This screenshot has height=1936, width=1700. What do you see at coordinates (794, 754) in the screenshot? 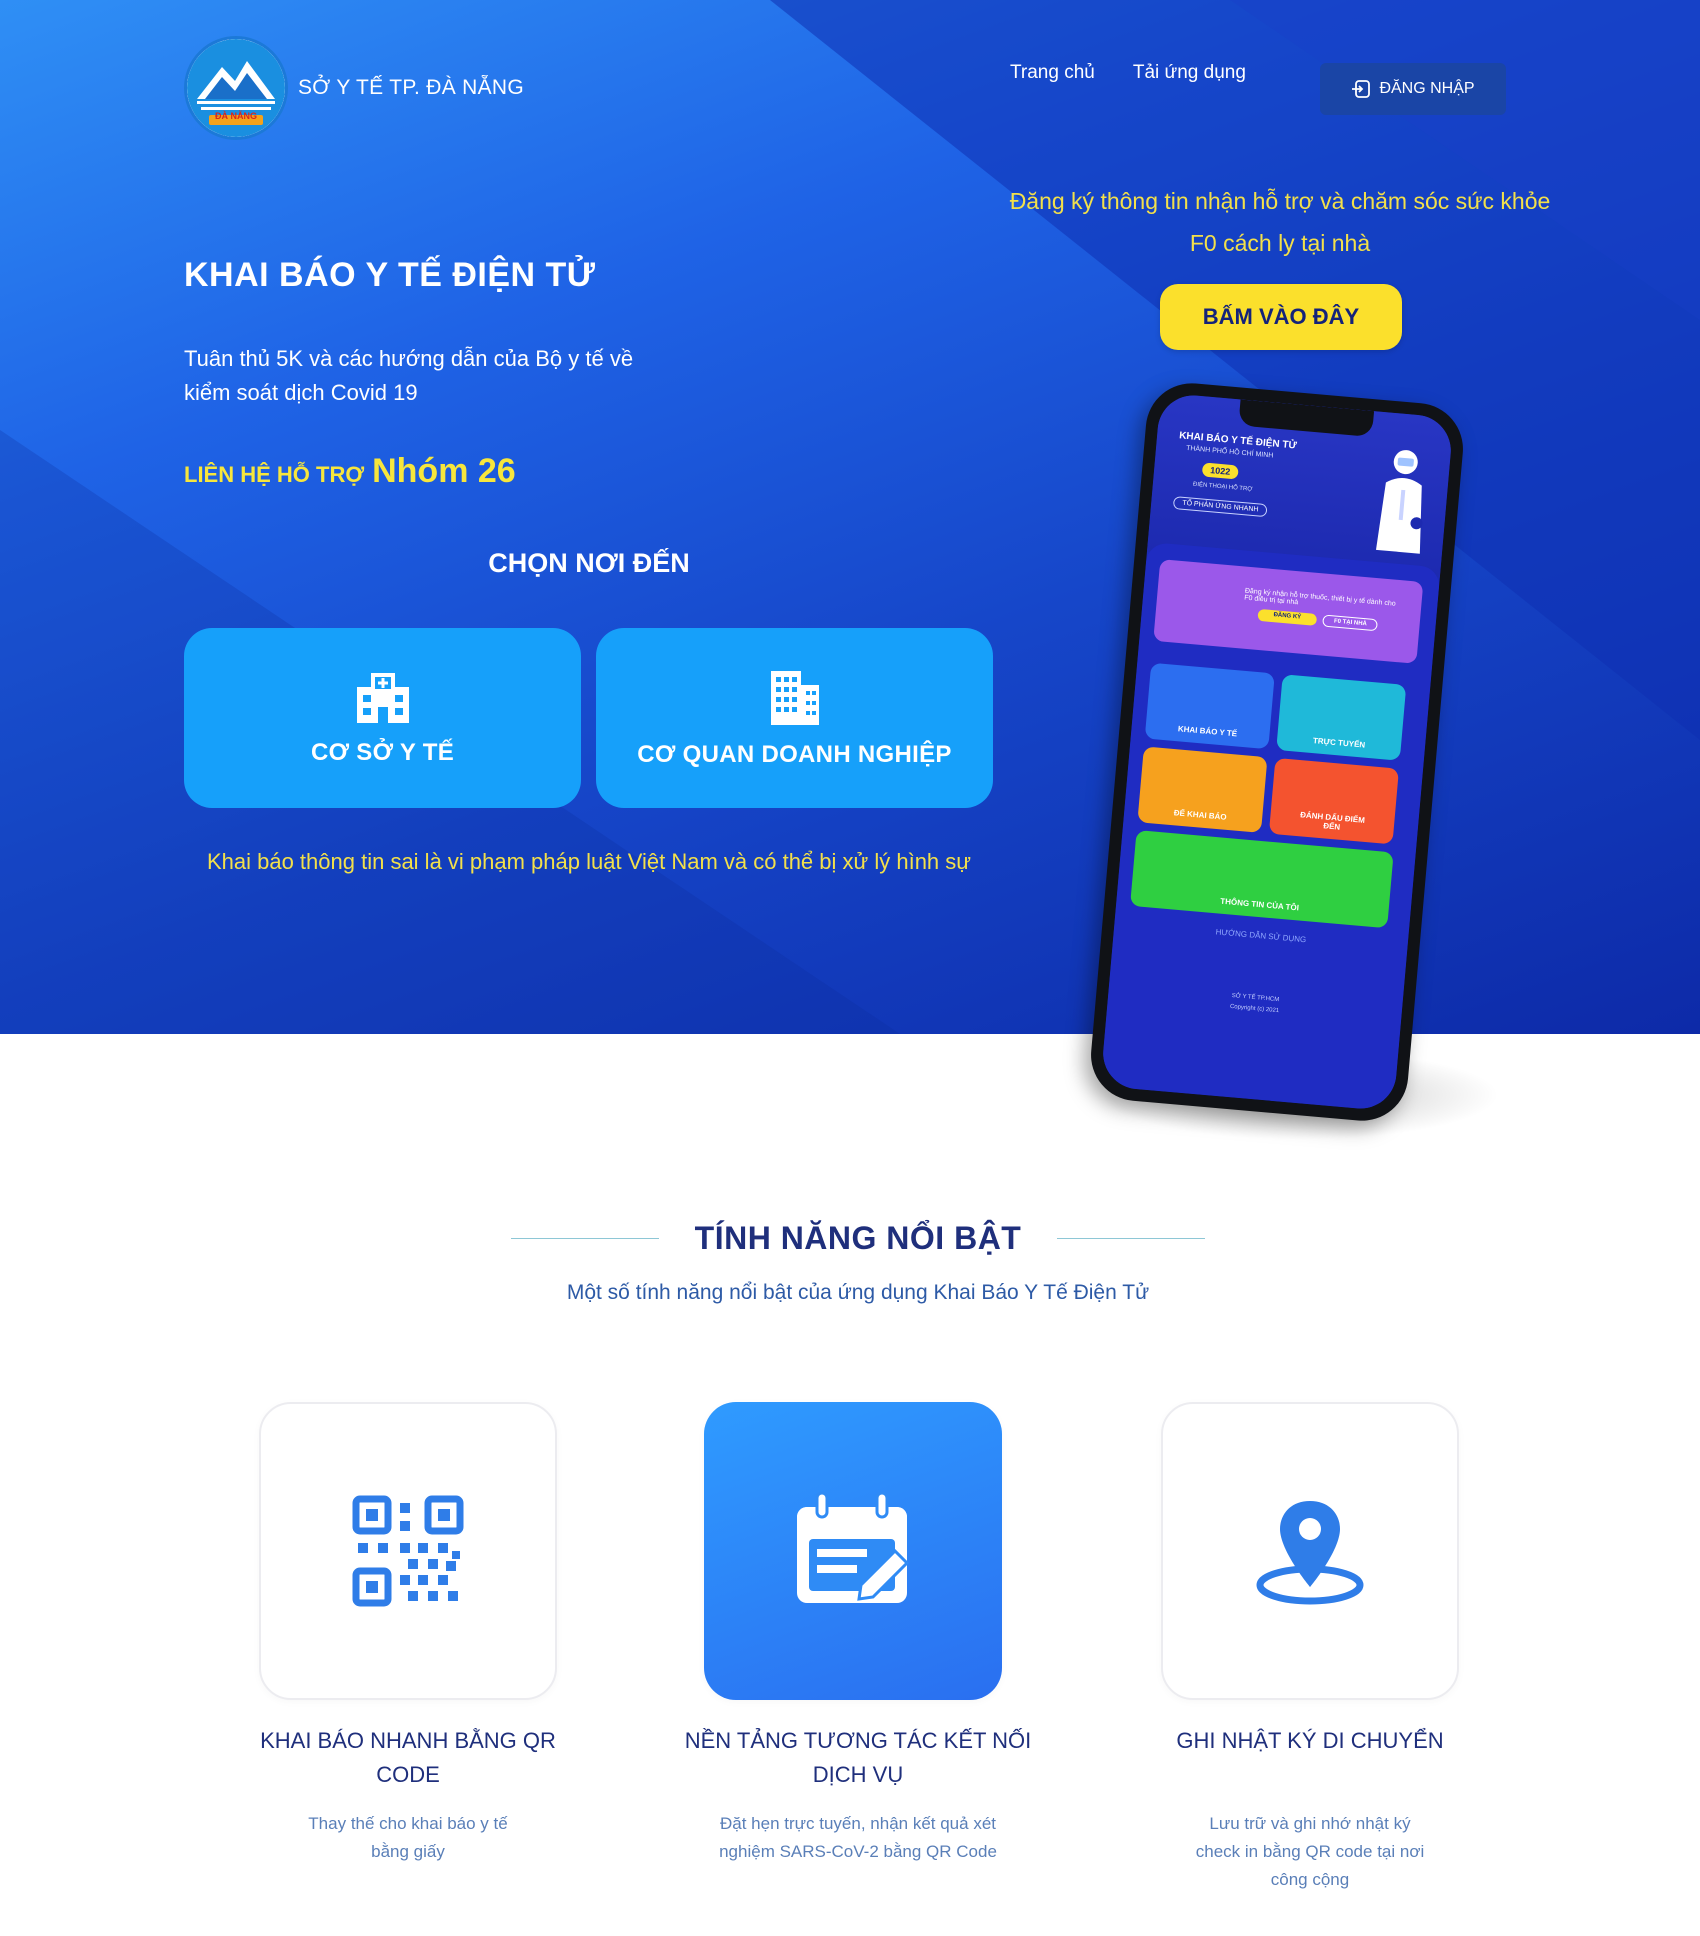
I see `business-agency-label: CƠ QUAN DOANH NGHIỆP` at bounding box center [794, 754].